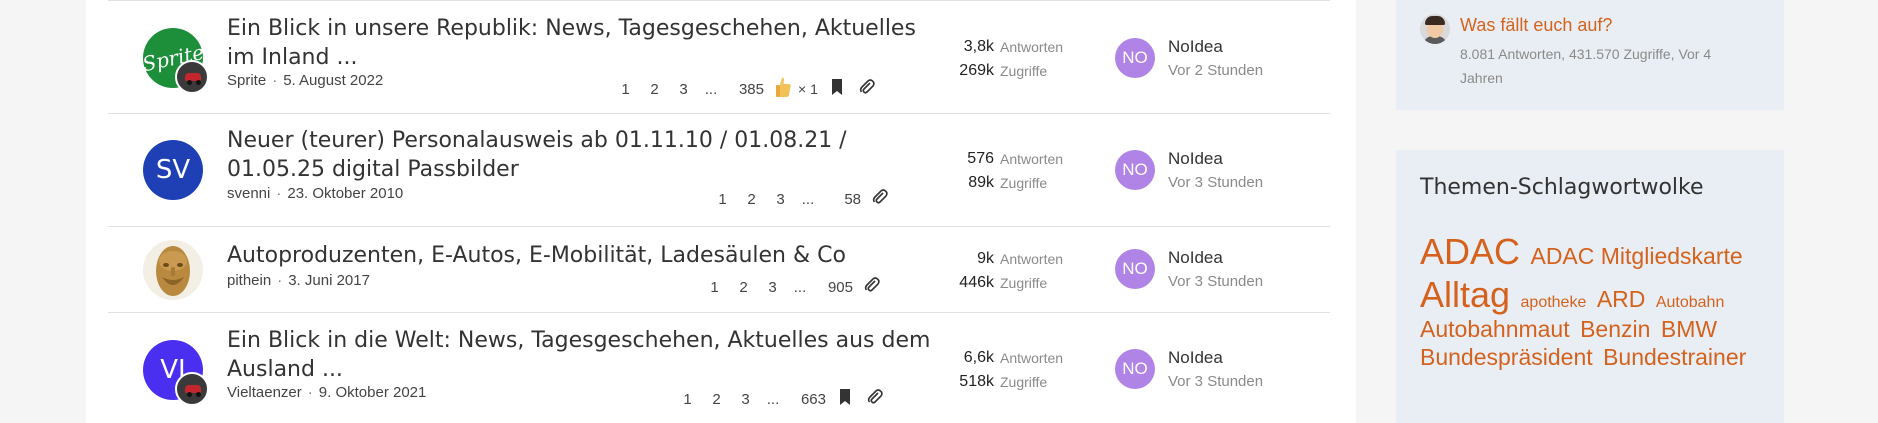  What do you see at coordinates (980, 158) in the screenshot?
I see `reply-count: 576` at bounding box center [980, 158].